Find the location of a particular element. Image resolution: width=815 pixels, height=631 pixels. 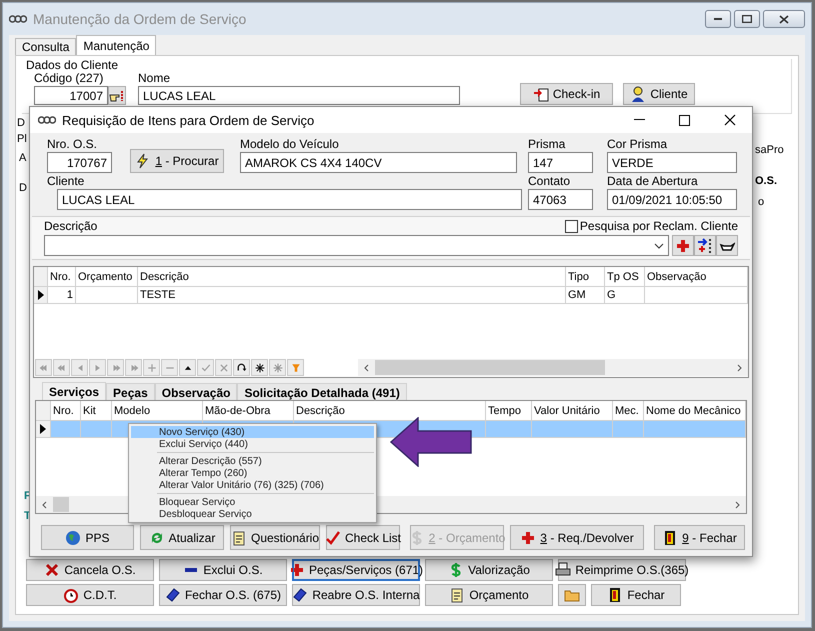

maximize-button is located at coordinates (747, 19).